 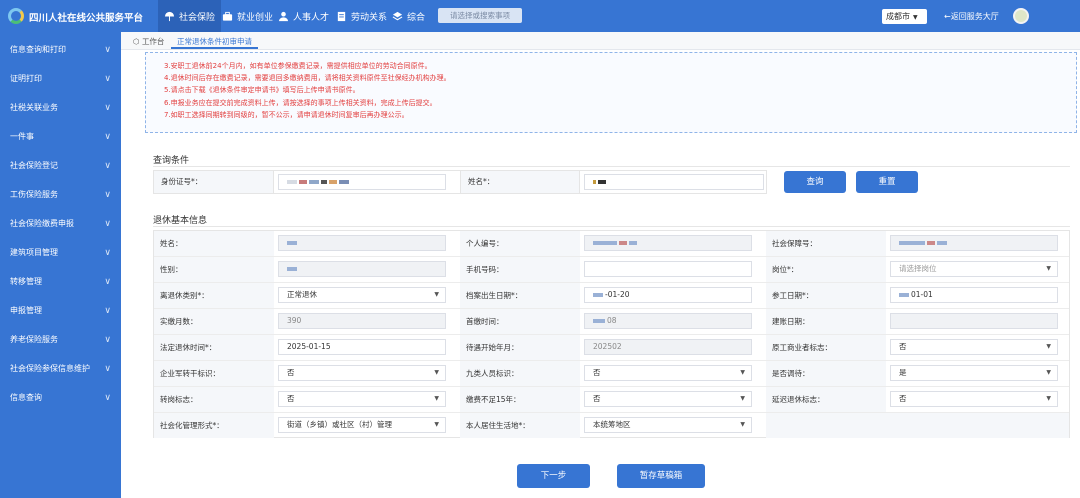 What do you see at coordinates (26, 78) in the screenshot?
I see `sidebar-item-label: 证明打印` at bounding box center [26, 78].